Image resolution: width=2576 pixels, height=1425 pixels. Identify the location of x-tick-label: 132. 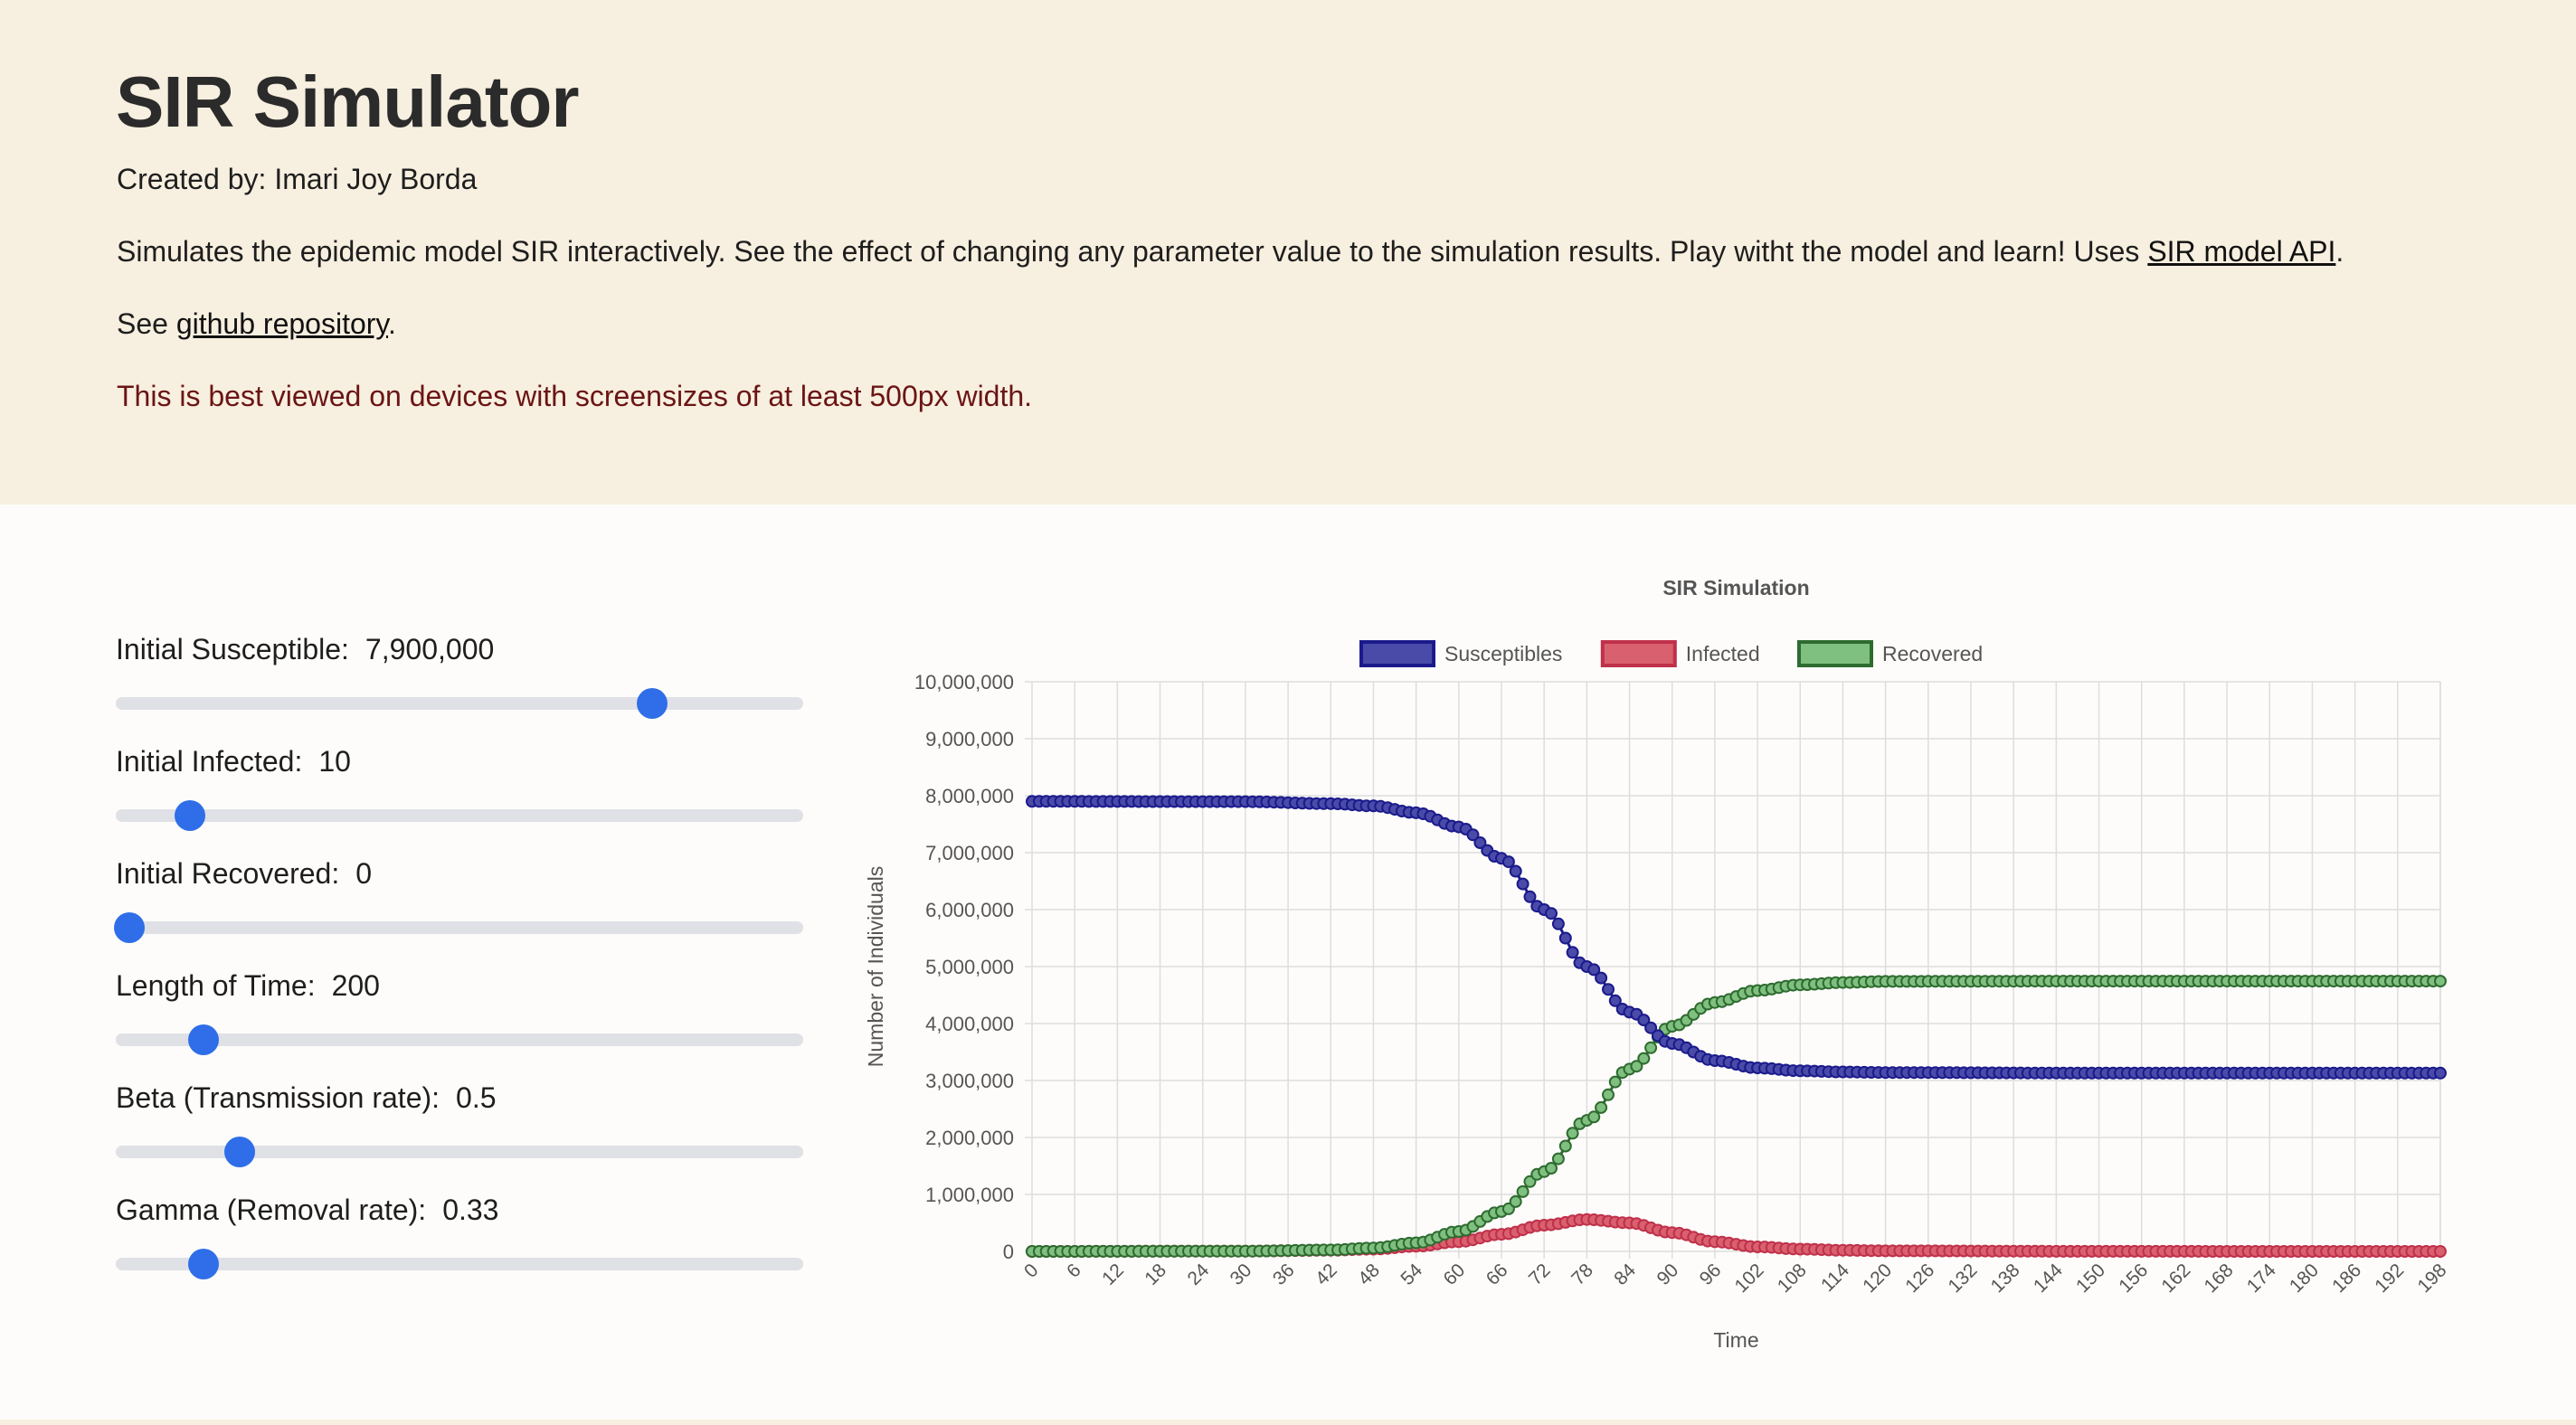
(1963, 1278).